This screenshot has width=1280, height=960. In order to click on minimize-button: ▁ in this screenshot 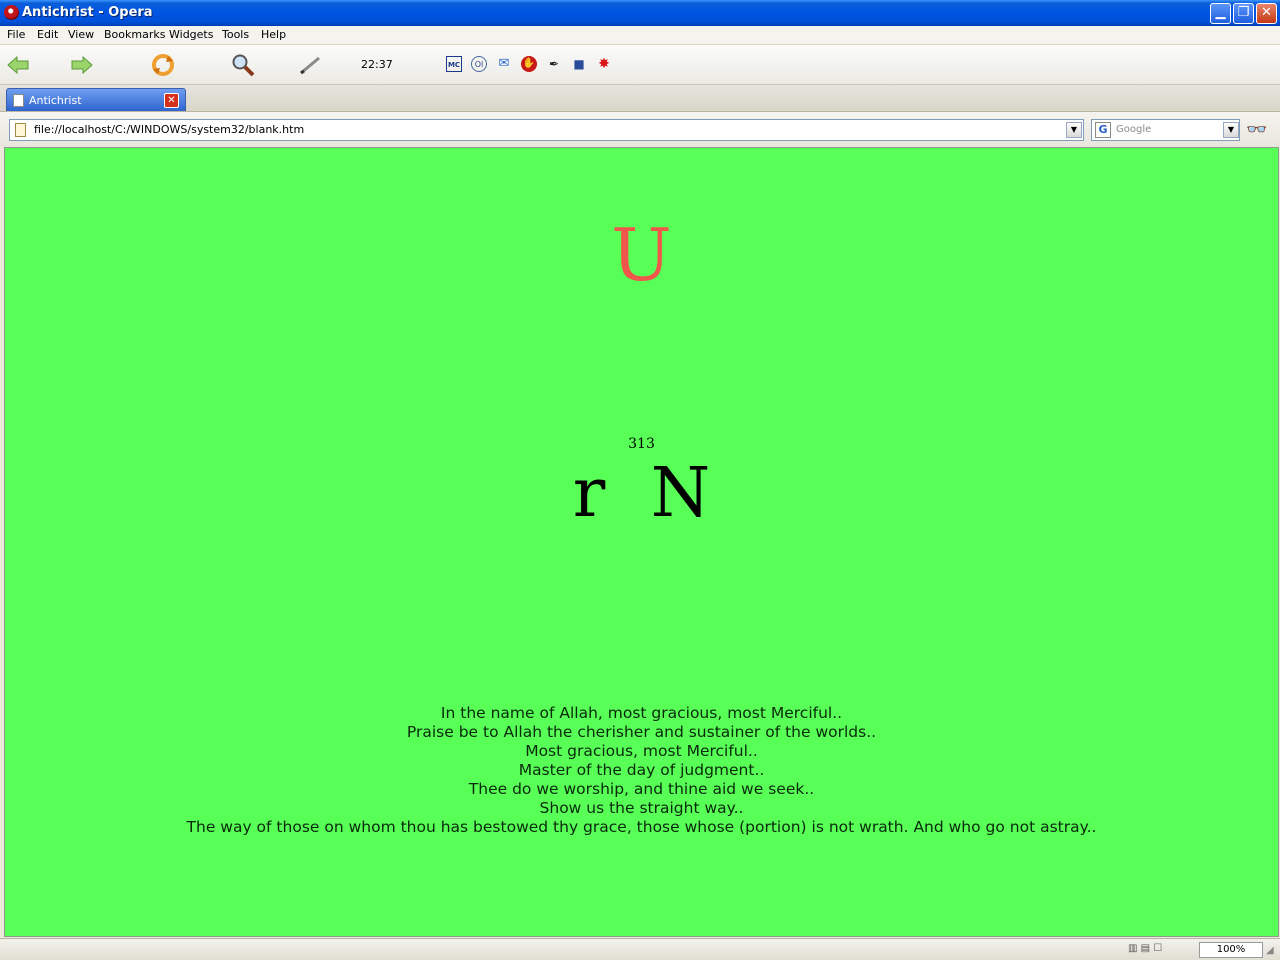, I will do `click(1220, 13)`.